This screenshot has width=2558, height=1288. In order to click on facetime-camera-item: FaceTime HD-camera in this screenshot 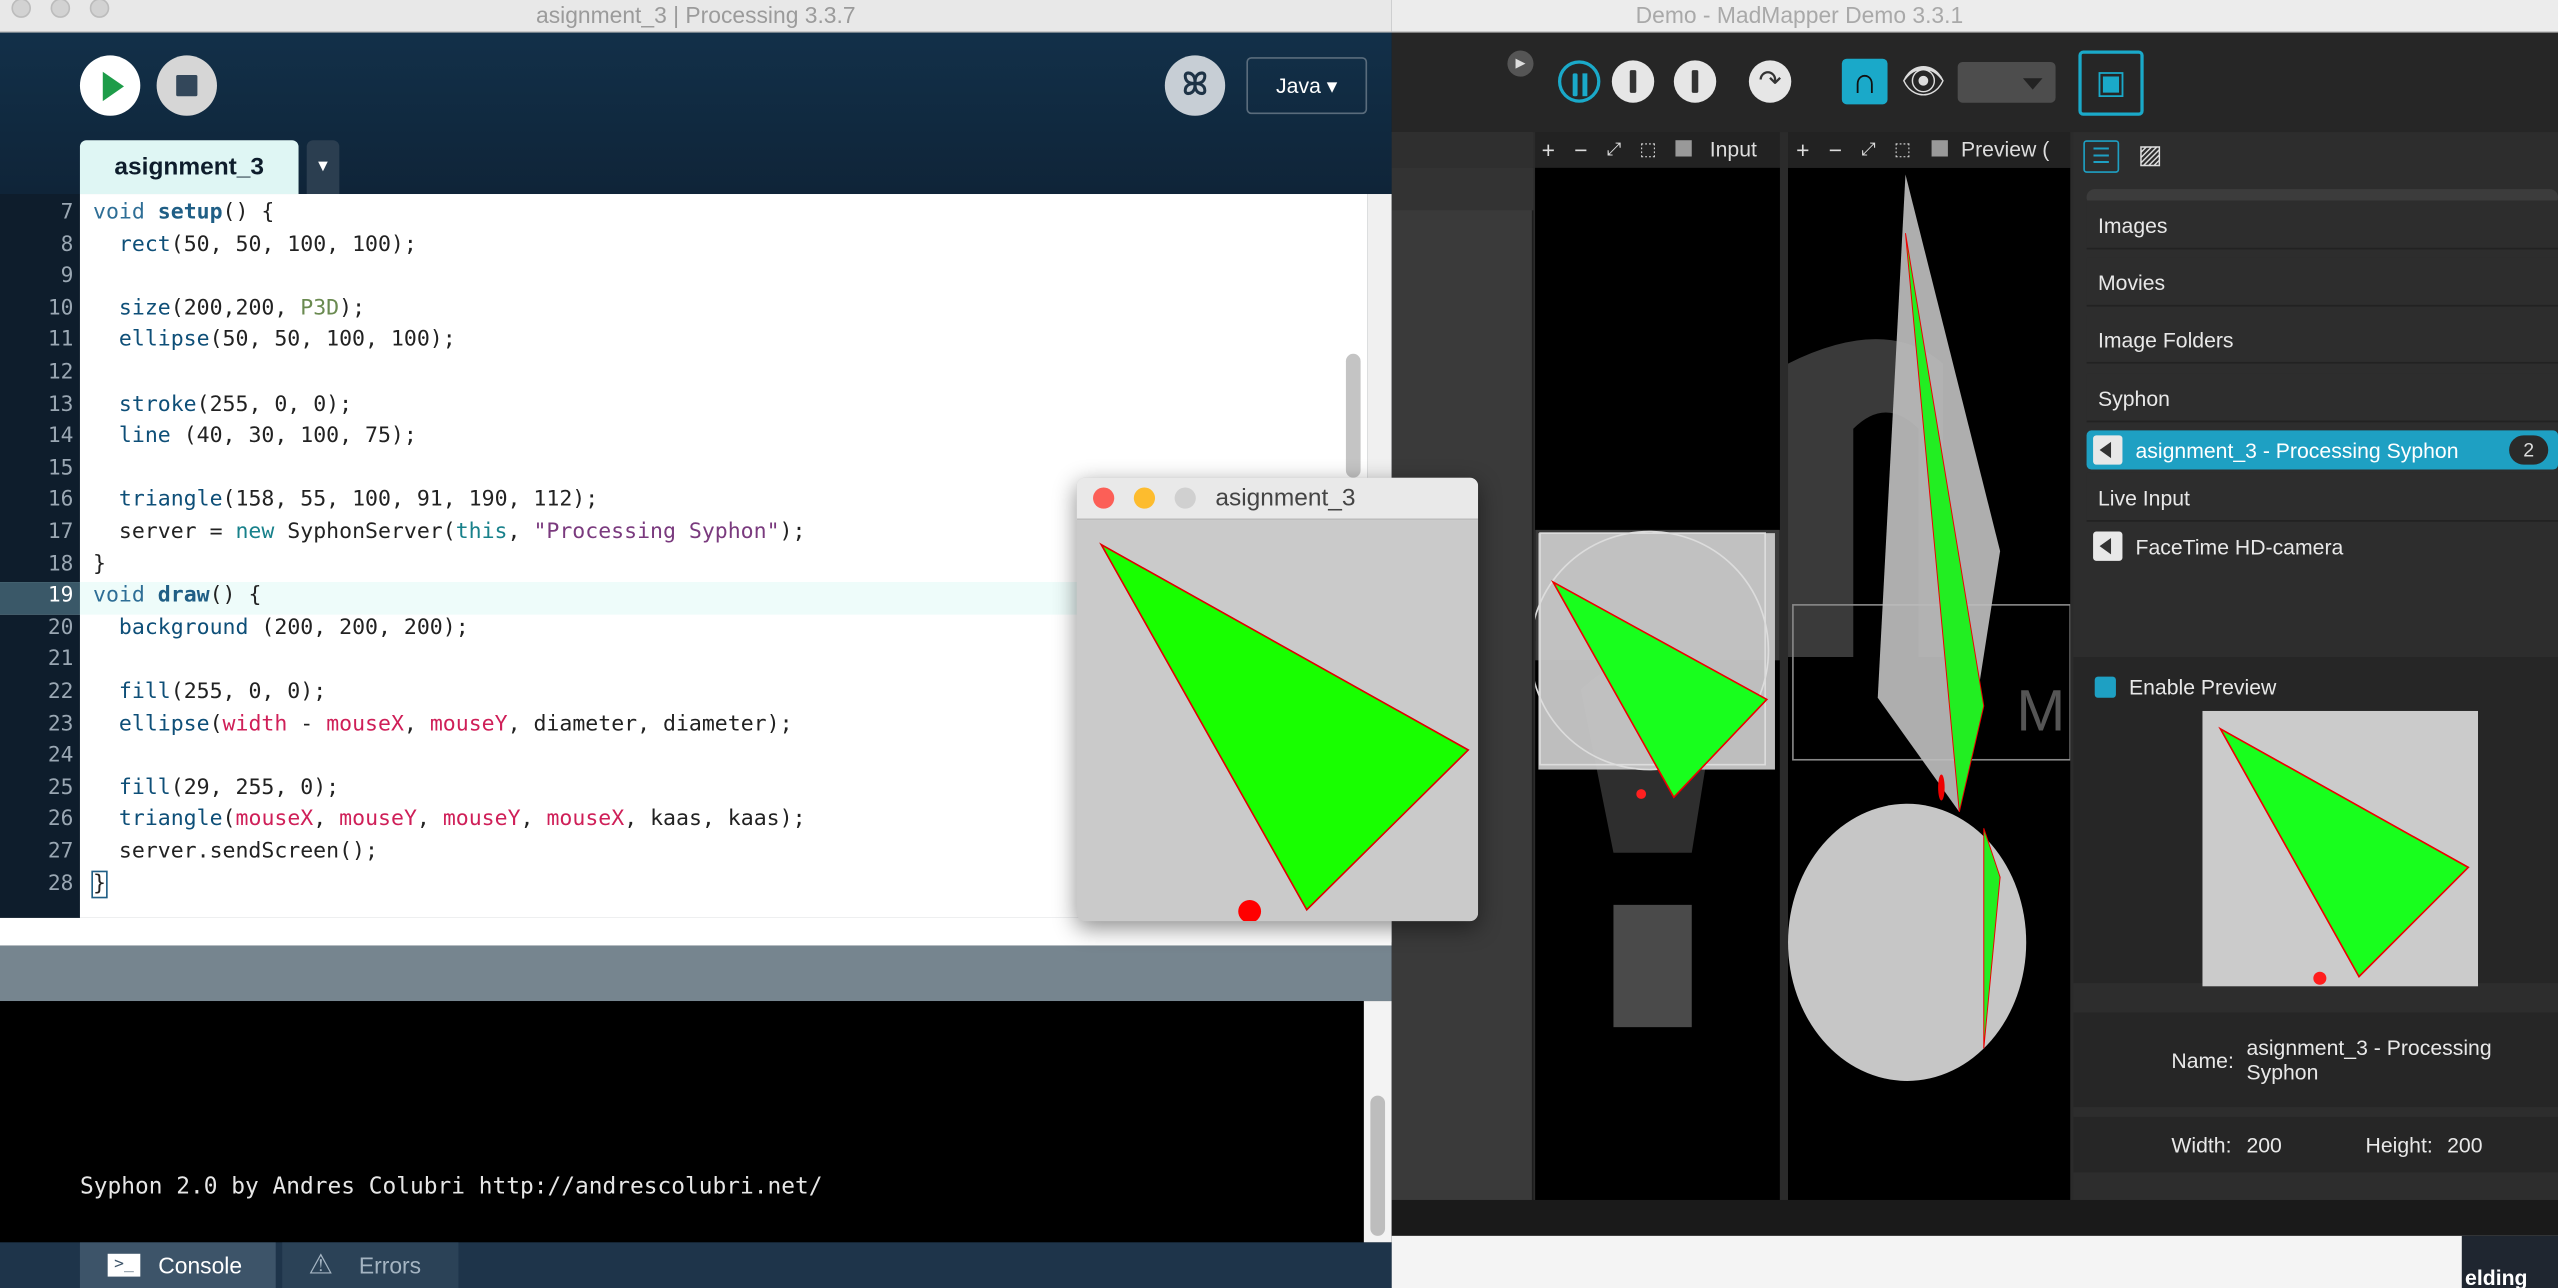, I will do `click(2322, 546)`.